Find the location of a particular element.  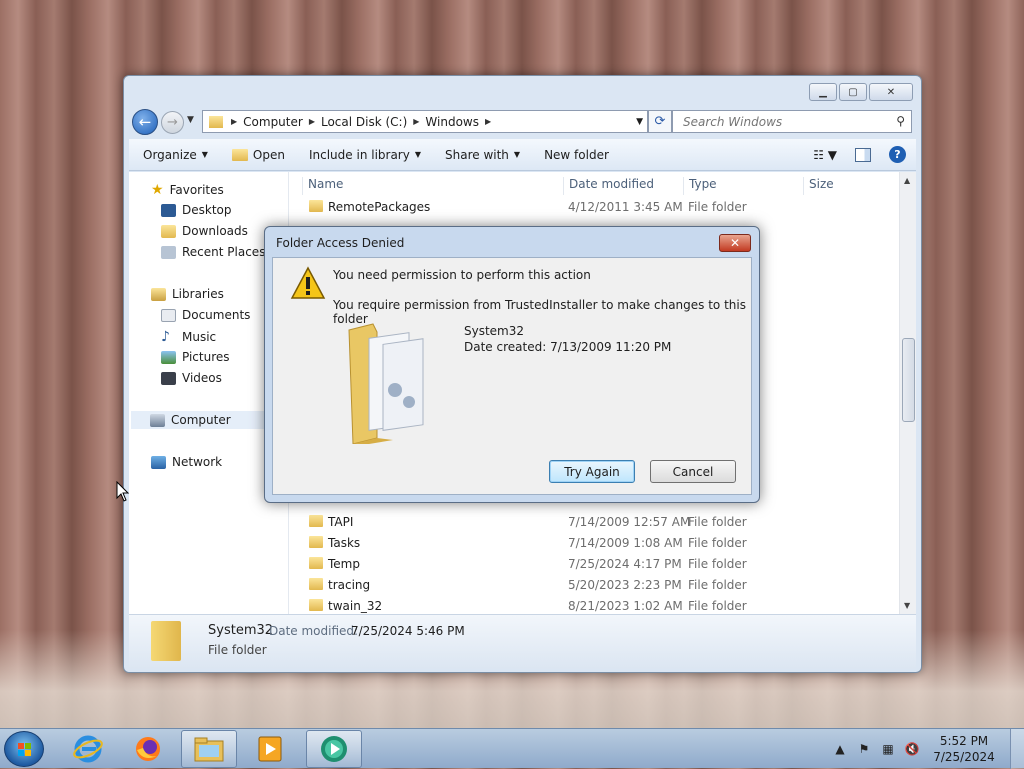

table-row: tracing 5/20/2023 2:23 PM File folder is located at coordinates (590, 586).